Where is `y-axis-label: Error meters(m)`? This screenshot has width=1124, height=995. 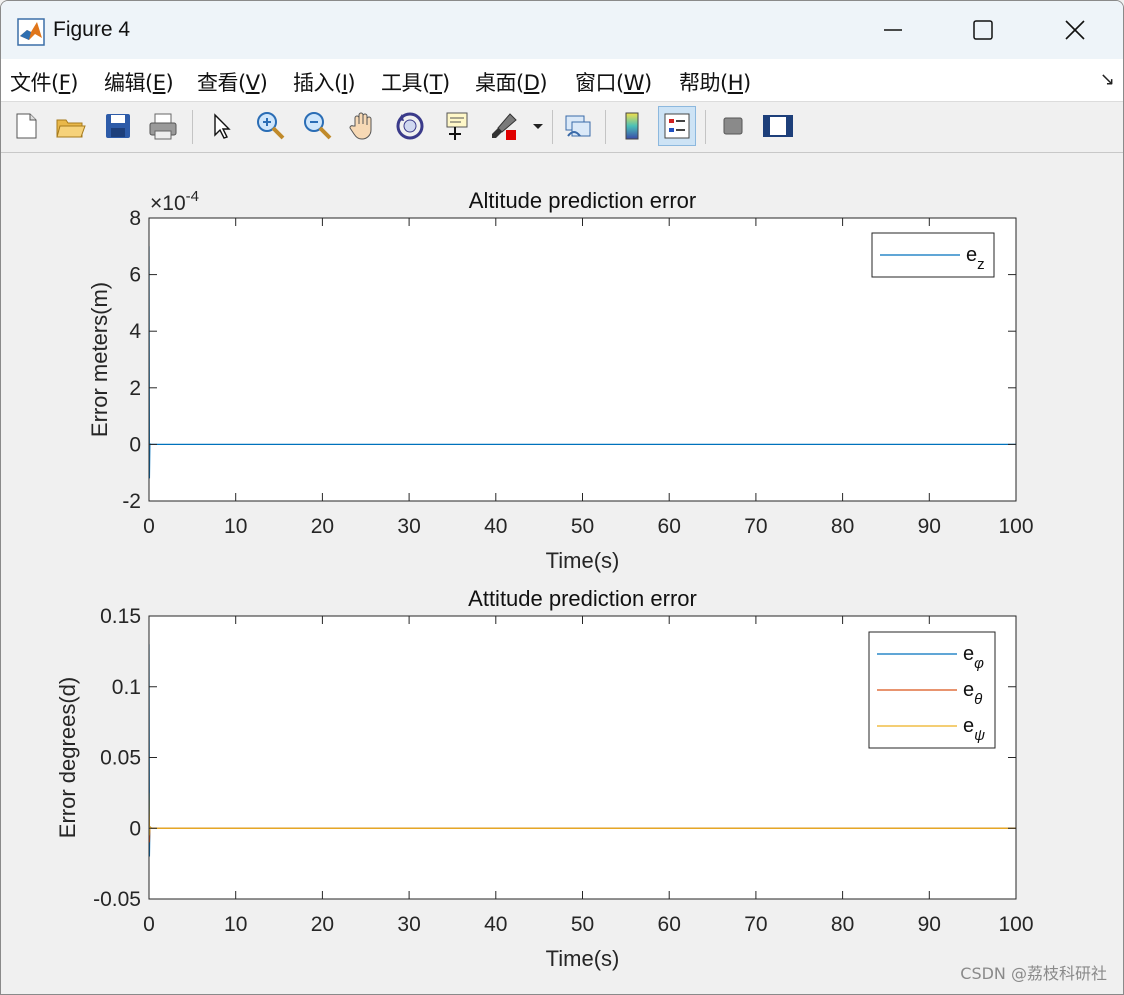
y-axis-label: Error meters(m) is located at coordinates (99, 359).